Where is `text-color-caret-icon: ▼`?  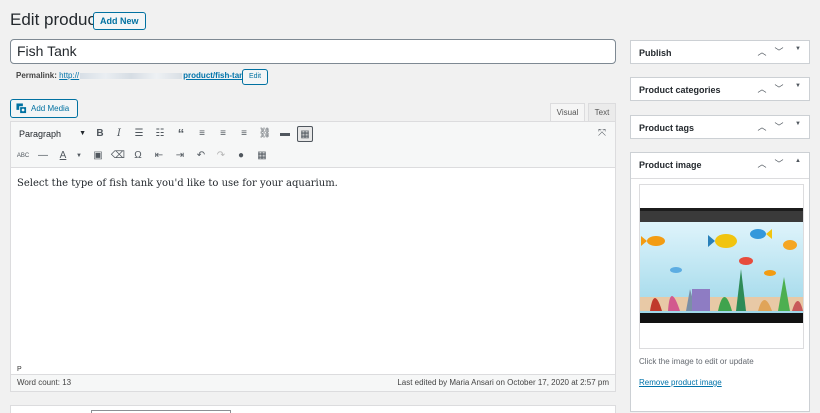
text-color-caret-icon: ▼ is located at coordinates (79, 156).